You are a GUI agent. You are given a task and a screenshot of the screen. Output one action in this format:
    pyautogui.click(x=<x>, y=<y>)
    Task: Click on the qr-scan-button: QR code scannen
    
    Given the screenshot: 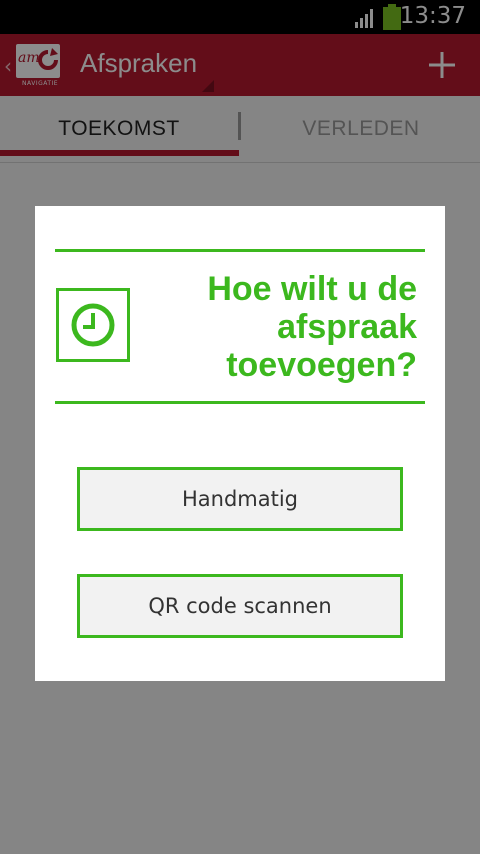 What is the action you would take?
    pyautogui.click(x=240, y=606)
    